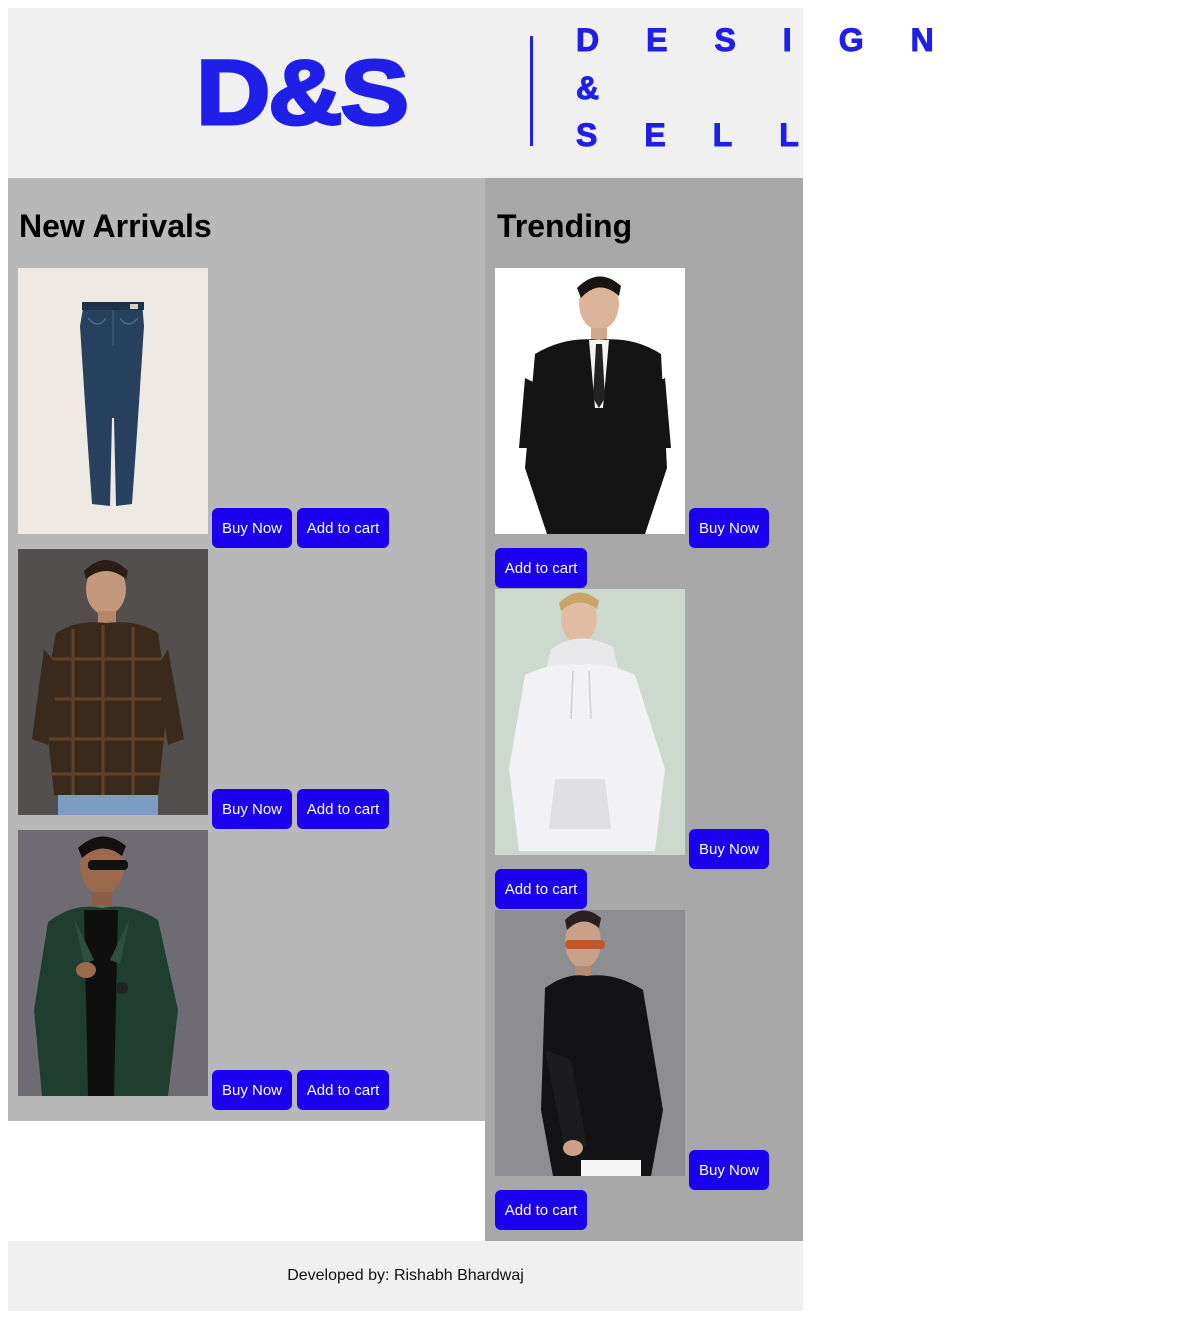  I want to click on black-sweater-image-graphic, so click(590, 1043).